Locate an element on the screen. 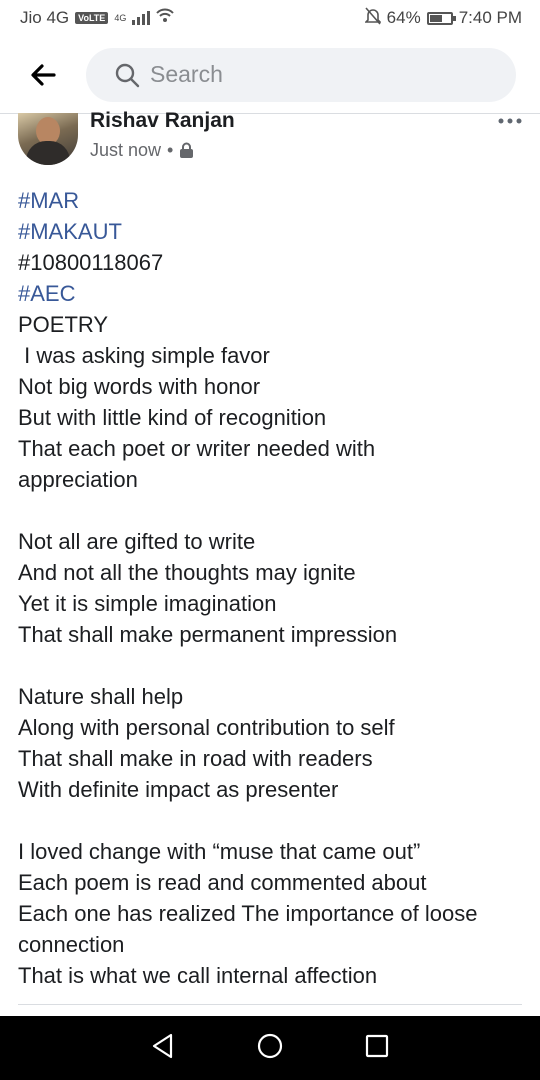  search-icon is located at coordinates (127, 75).